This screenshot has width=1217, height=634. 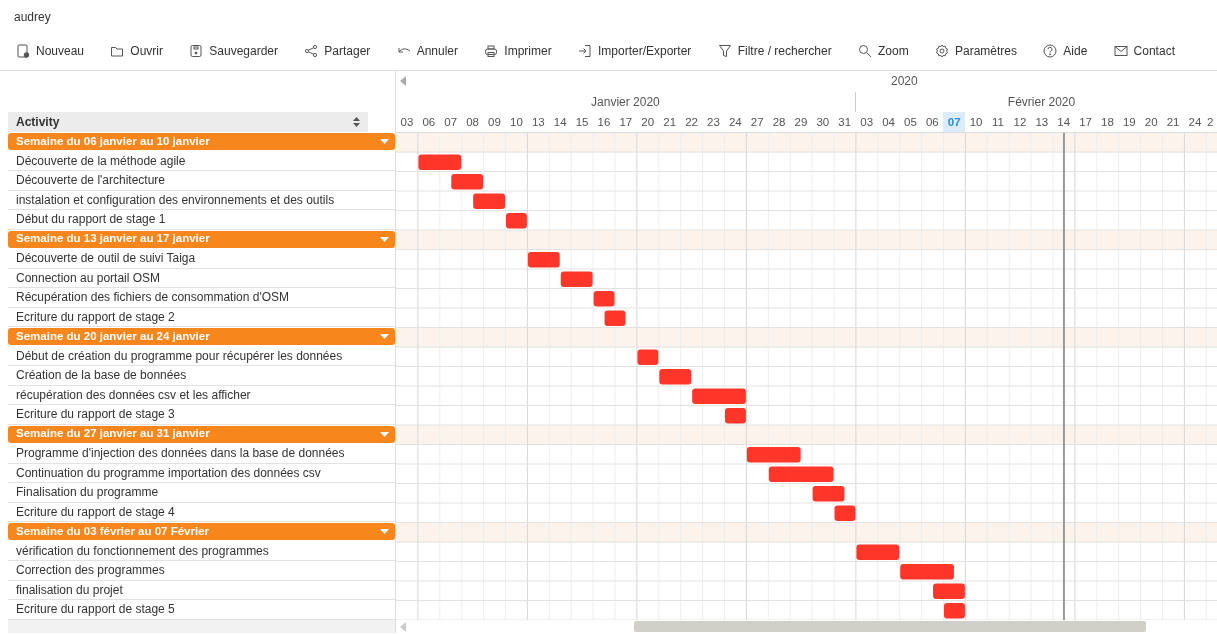 I want to click on day-label: 30, so click(x=823, y=122).